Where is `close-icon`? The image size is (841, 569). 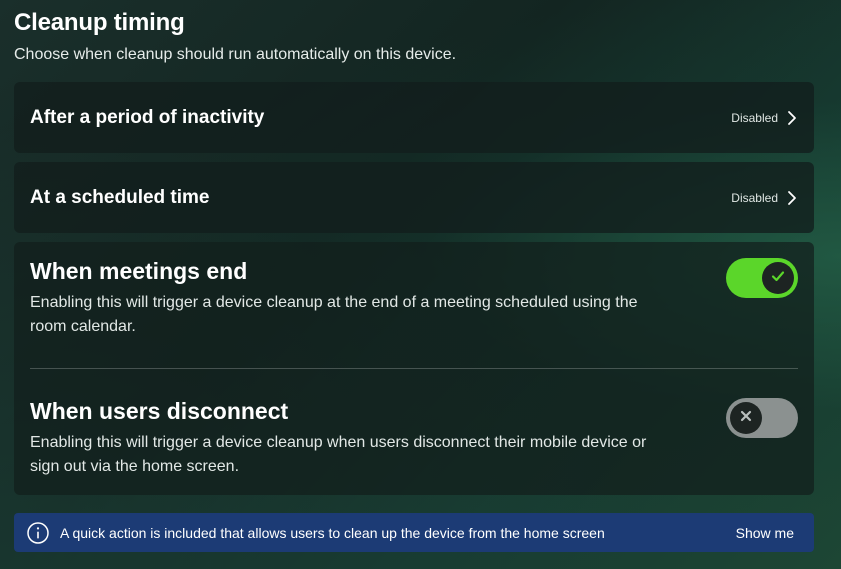
close-icon is located at coordinates (746, 418).